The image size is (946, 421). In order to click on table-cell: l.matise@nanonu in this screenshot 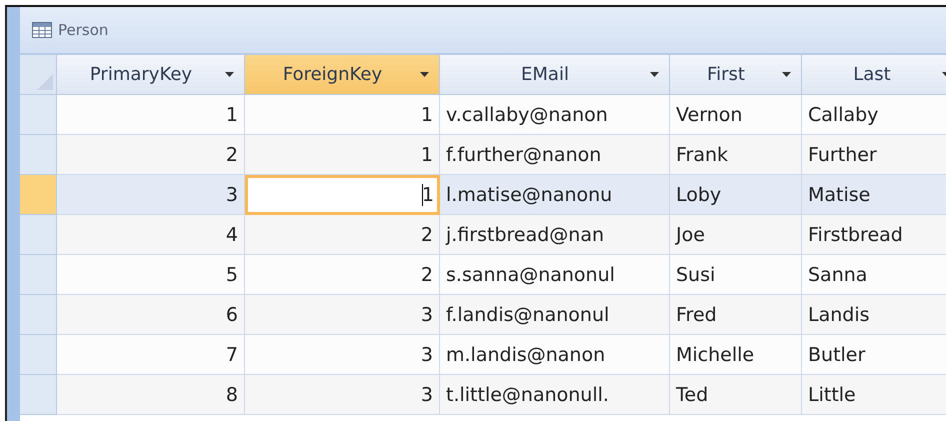, I will do `click(555, 195)`.